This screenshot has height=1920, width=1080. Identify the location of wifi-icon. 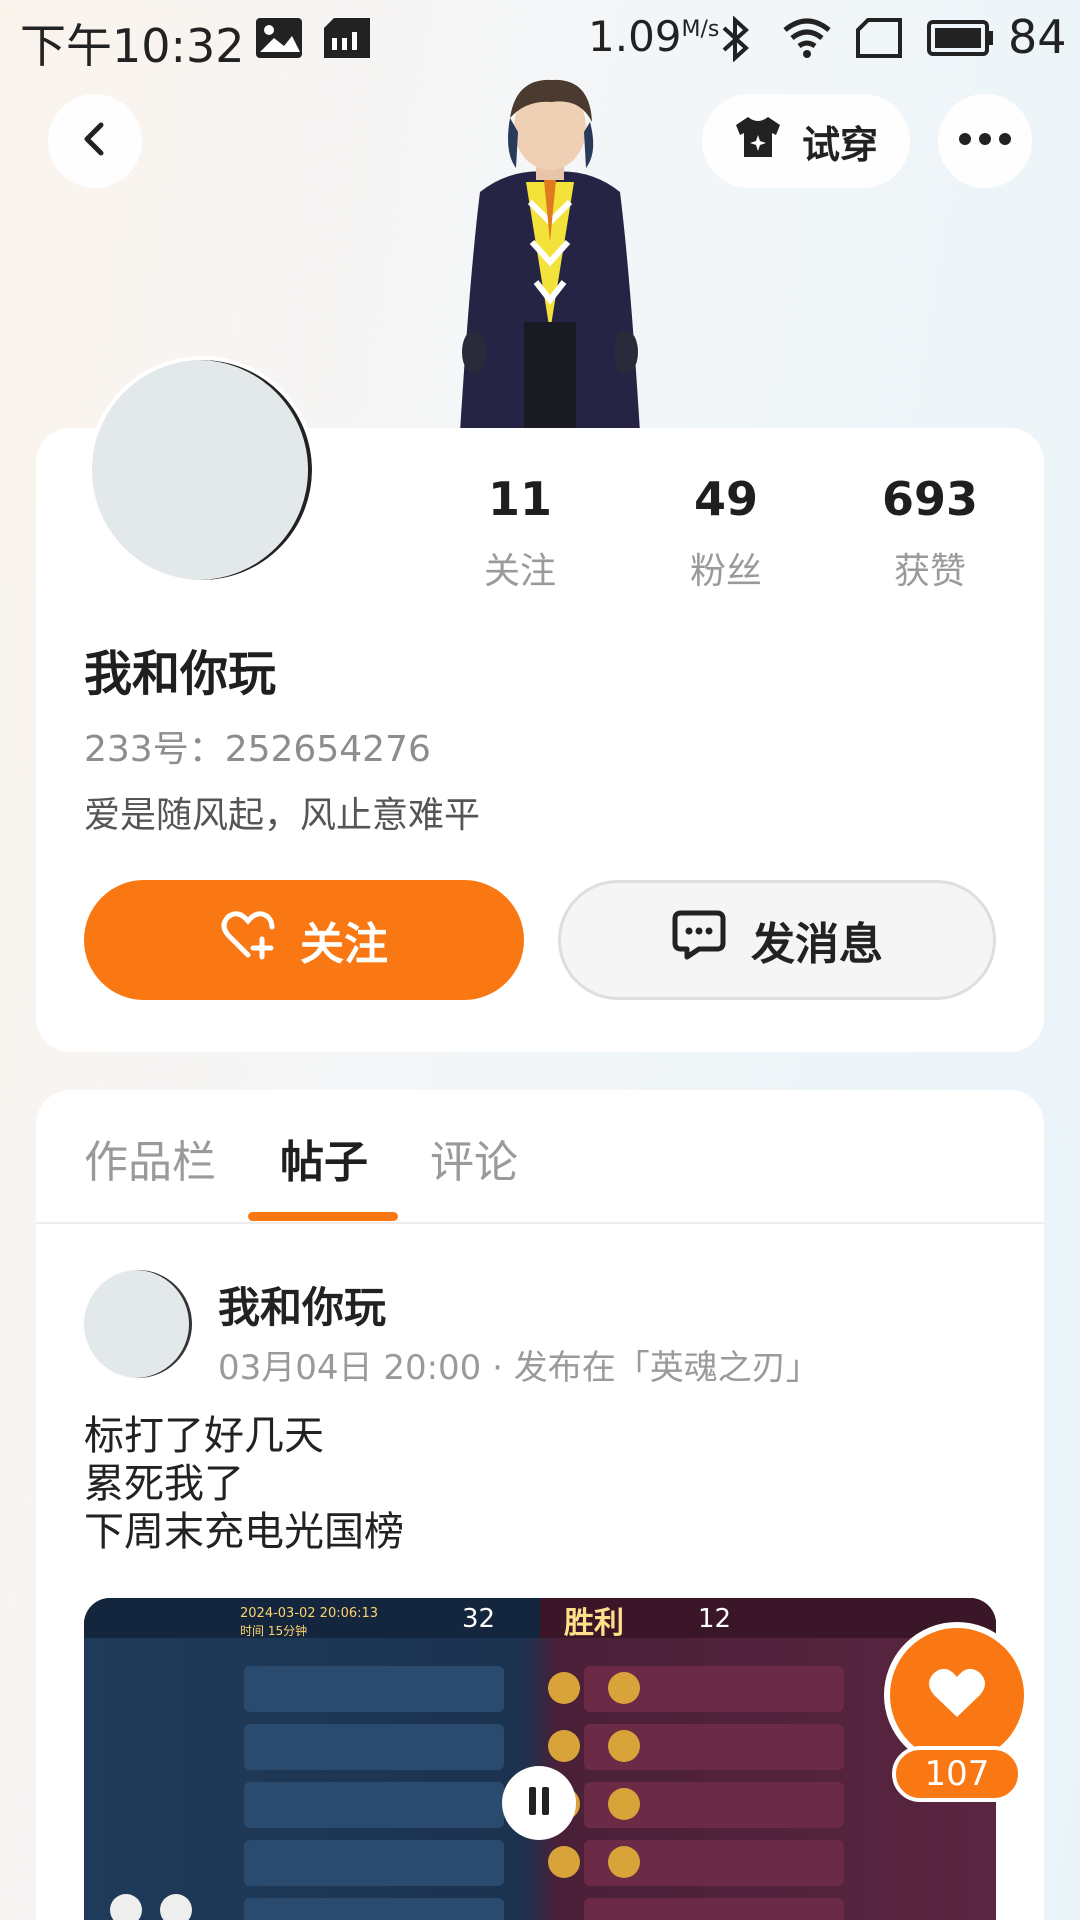
(807, 43).